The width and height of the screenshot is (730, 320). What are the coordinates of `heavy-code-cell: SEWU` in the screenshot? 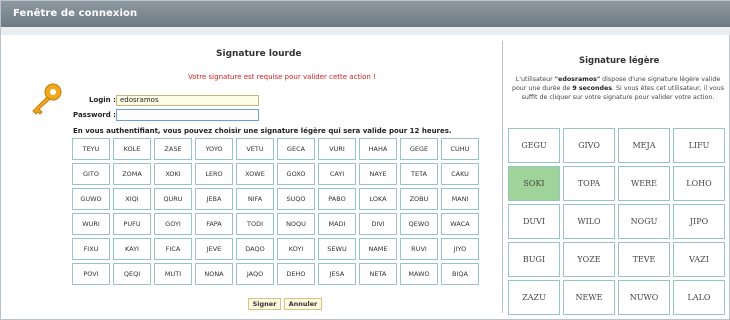 It's located at (337, 249).